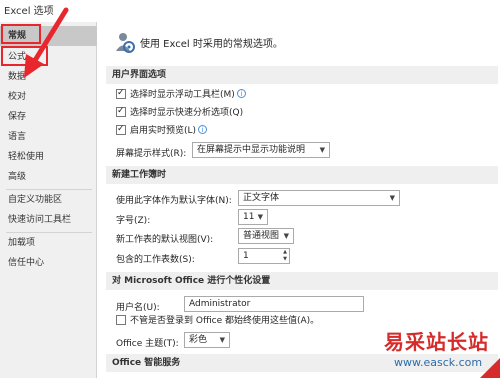  I want to click on watermark: 易采站长站 www.easck.com, so click(435, 352).